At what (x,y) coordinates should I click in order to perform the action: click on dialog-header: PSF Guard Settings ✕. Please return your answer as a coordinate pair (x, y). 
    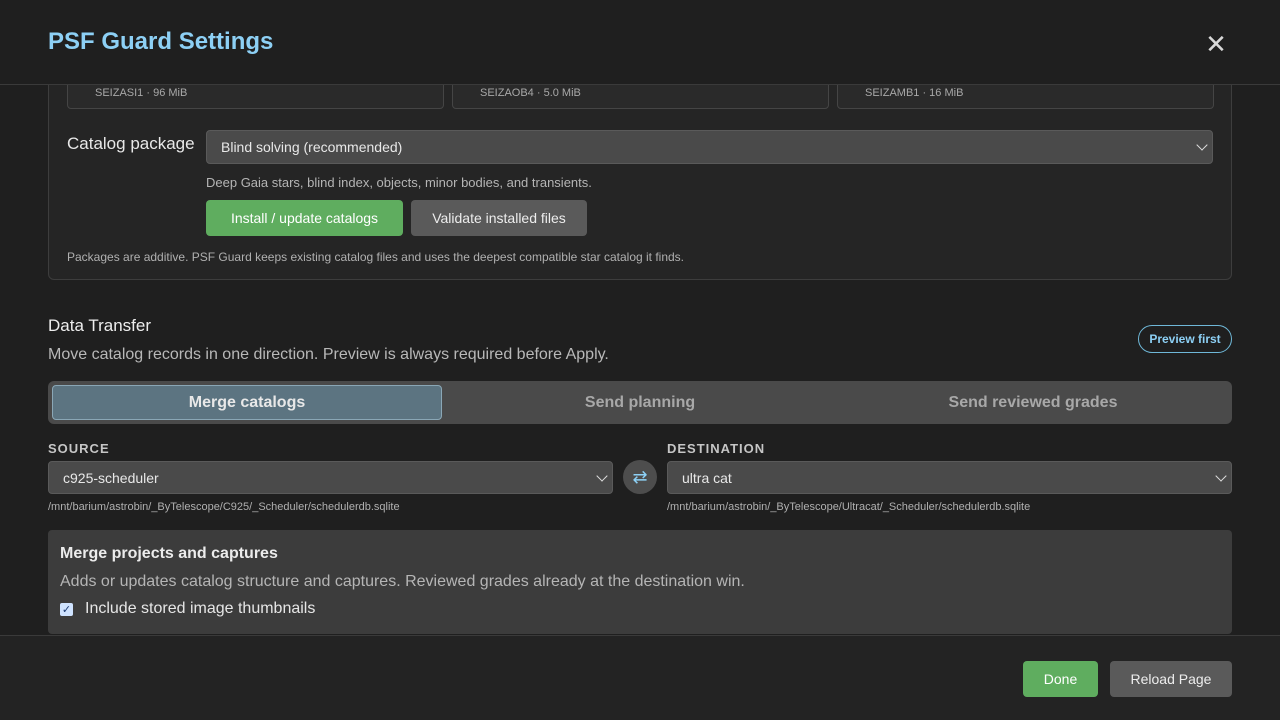
    Looking at the image, I should click on (640, 42).